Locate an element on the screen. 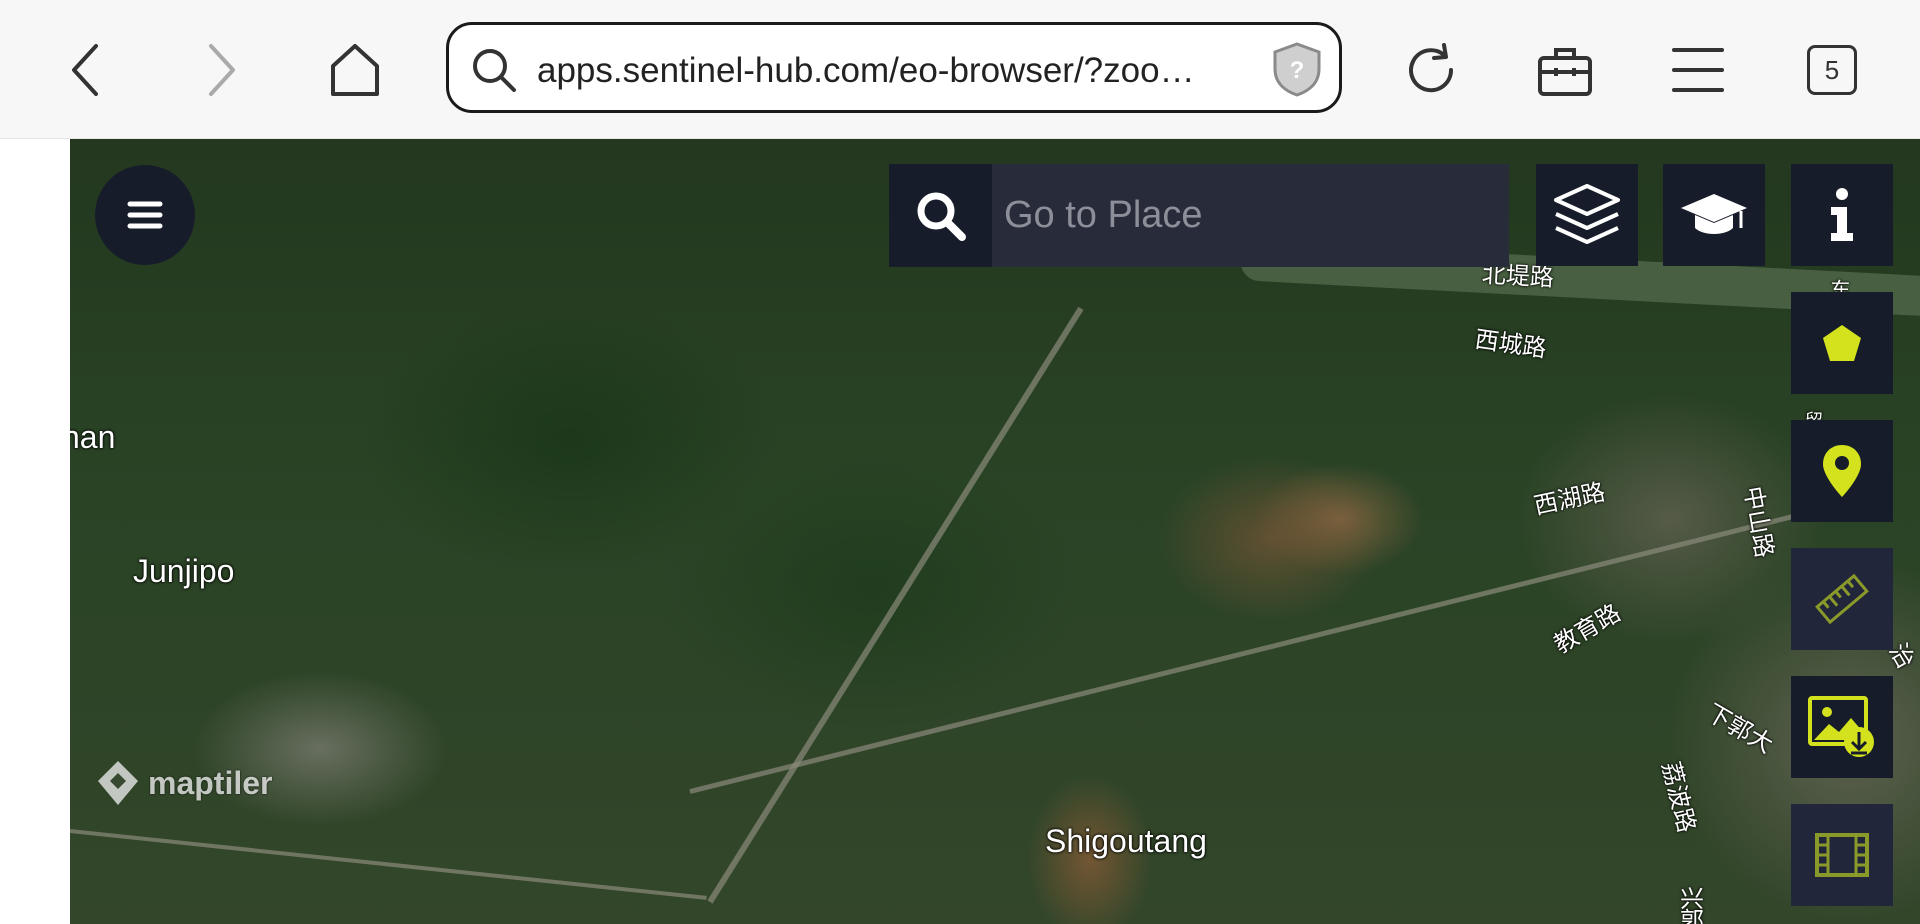  timelapse-button is located at coordinates (1842, 855).